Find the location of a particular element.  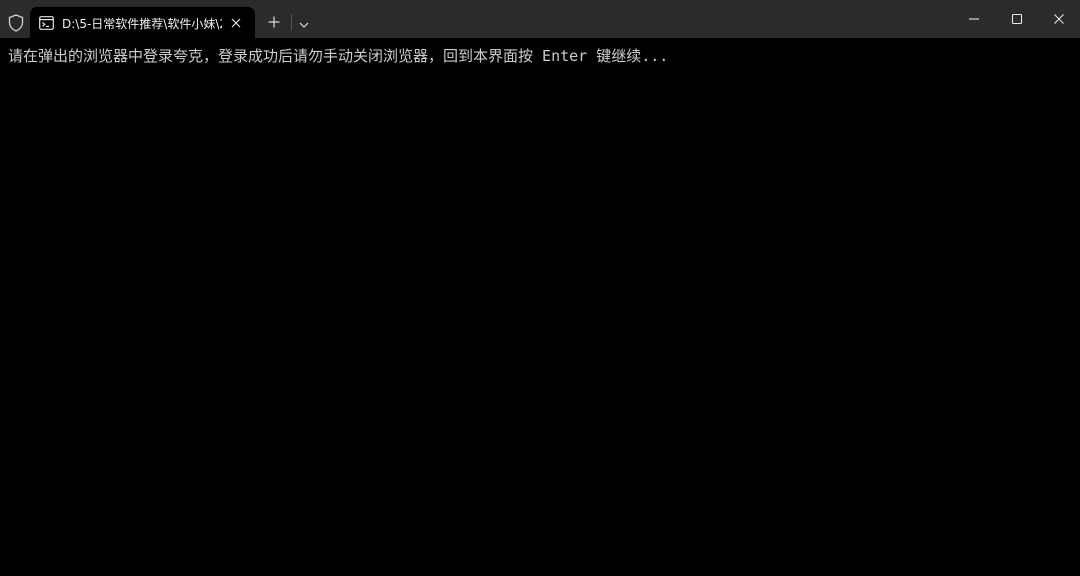

close-button is located at coordinates (1058, 19).